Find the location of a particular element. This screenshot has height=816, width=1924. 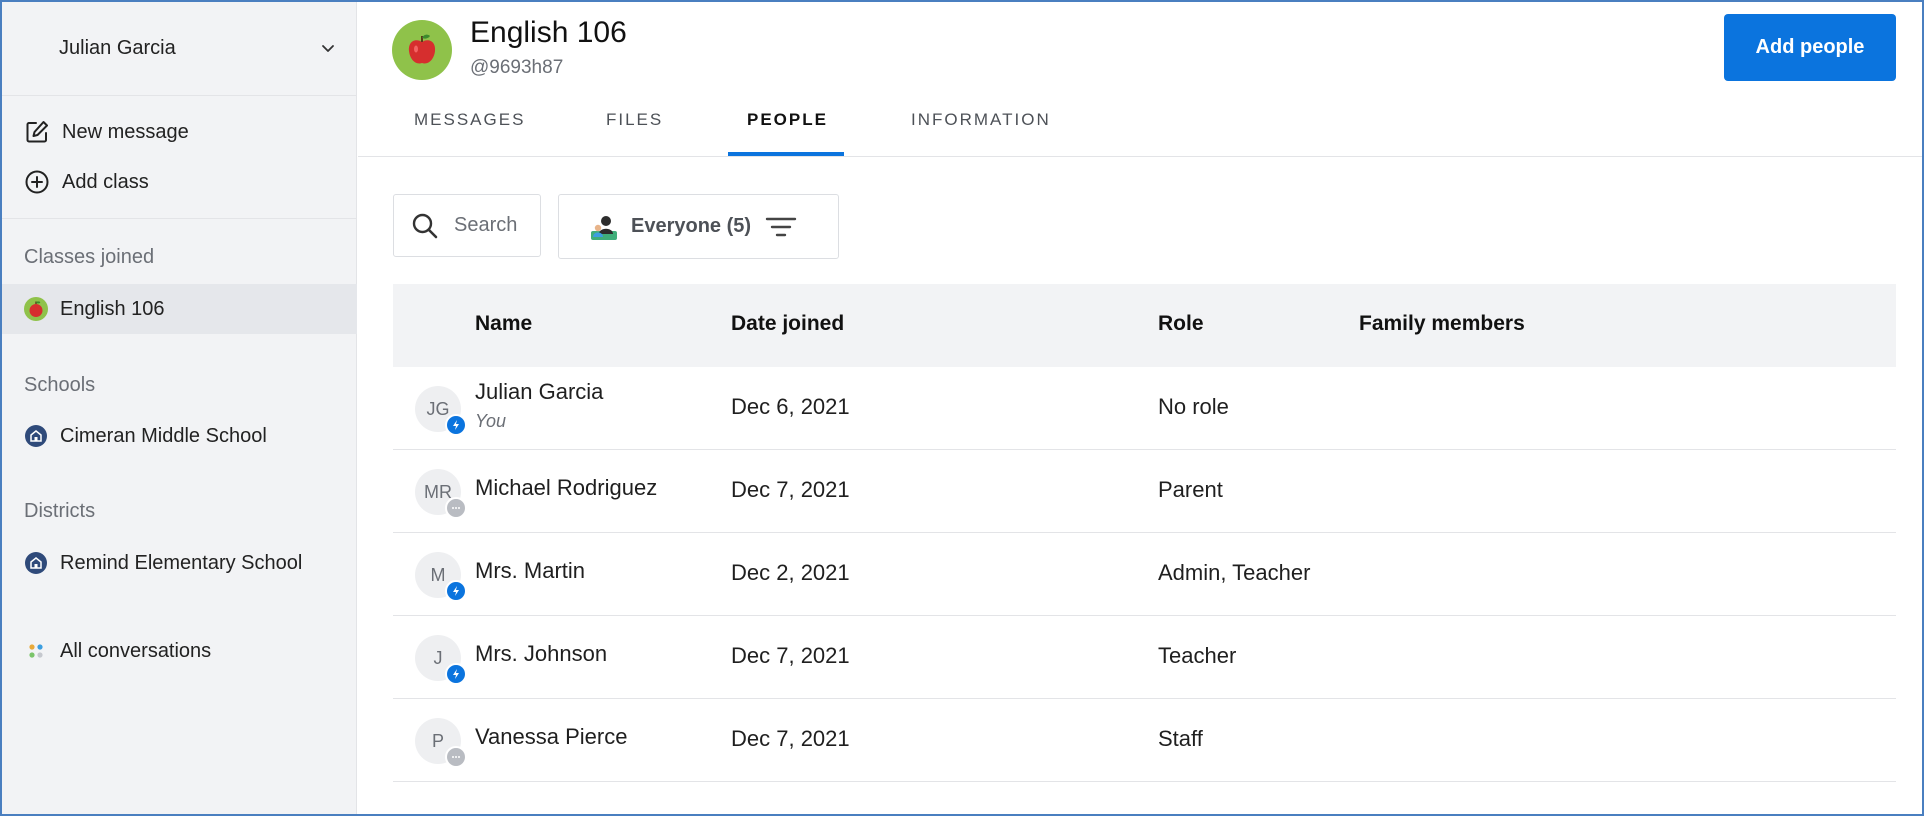

table-row: JG Julian Garcia You Dec 6, 2021 No role is located at coordinates (1144, 408).